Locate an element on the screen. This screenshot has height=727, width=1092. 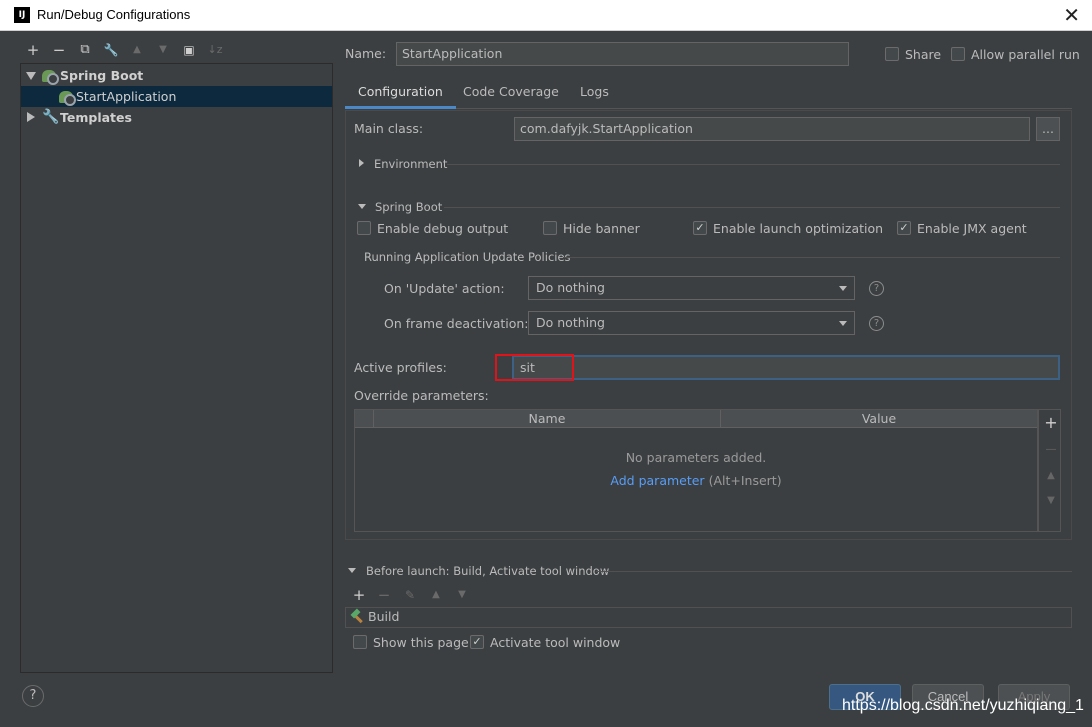
share-checkbox is located at coordinates (892, 54).